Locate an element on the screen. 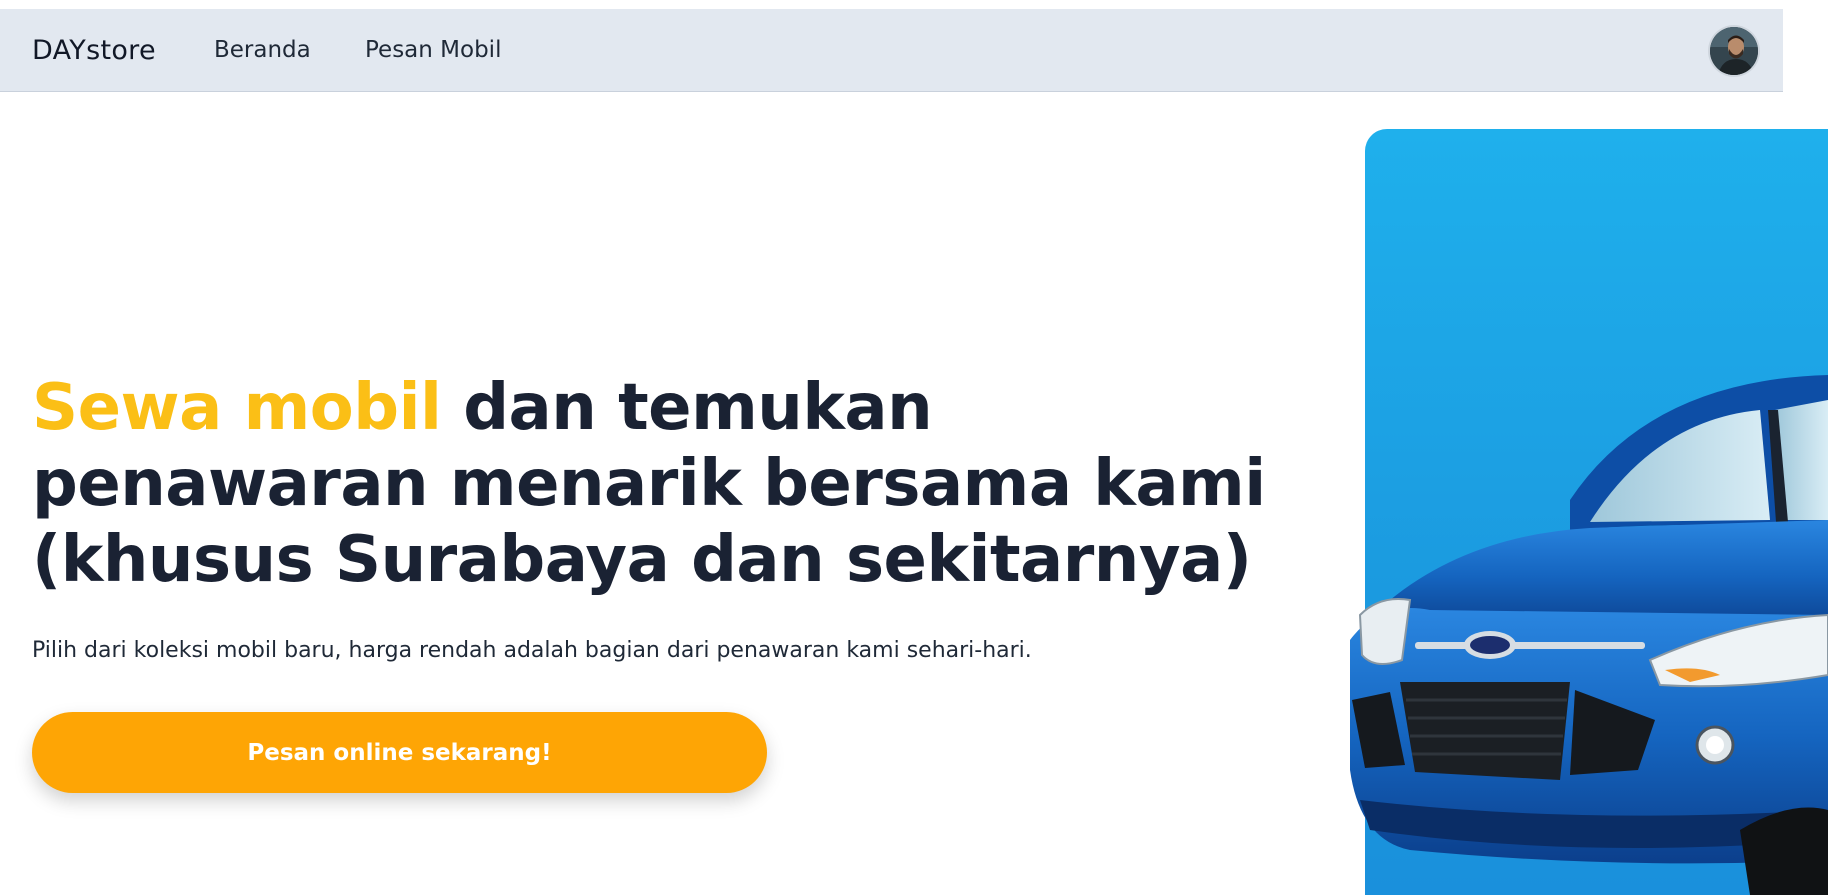  order-online-button: Pesan online sekarang! is located at coordinates (399, 752).